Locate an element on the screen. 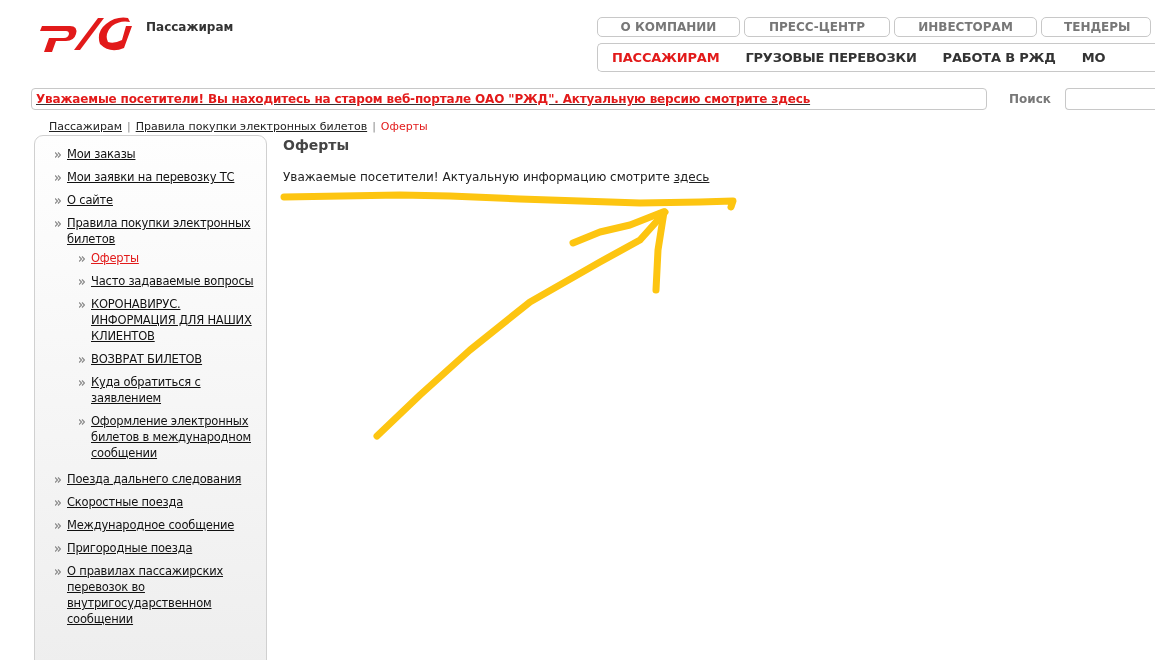  sidebar-link: Международное сообщение is located at coordinates (151, 525).